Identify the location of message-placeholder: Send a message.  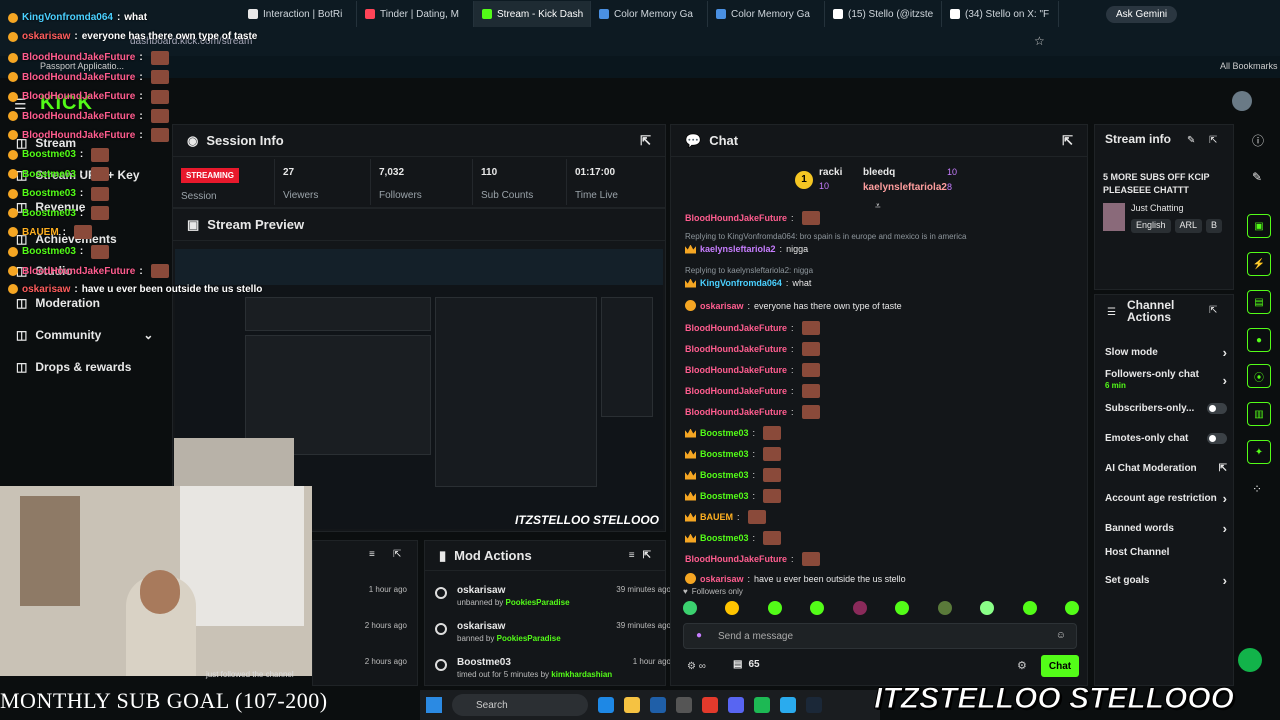
(755, 636).